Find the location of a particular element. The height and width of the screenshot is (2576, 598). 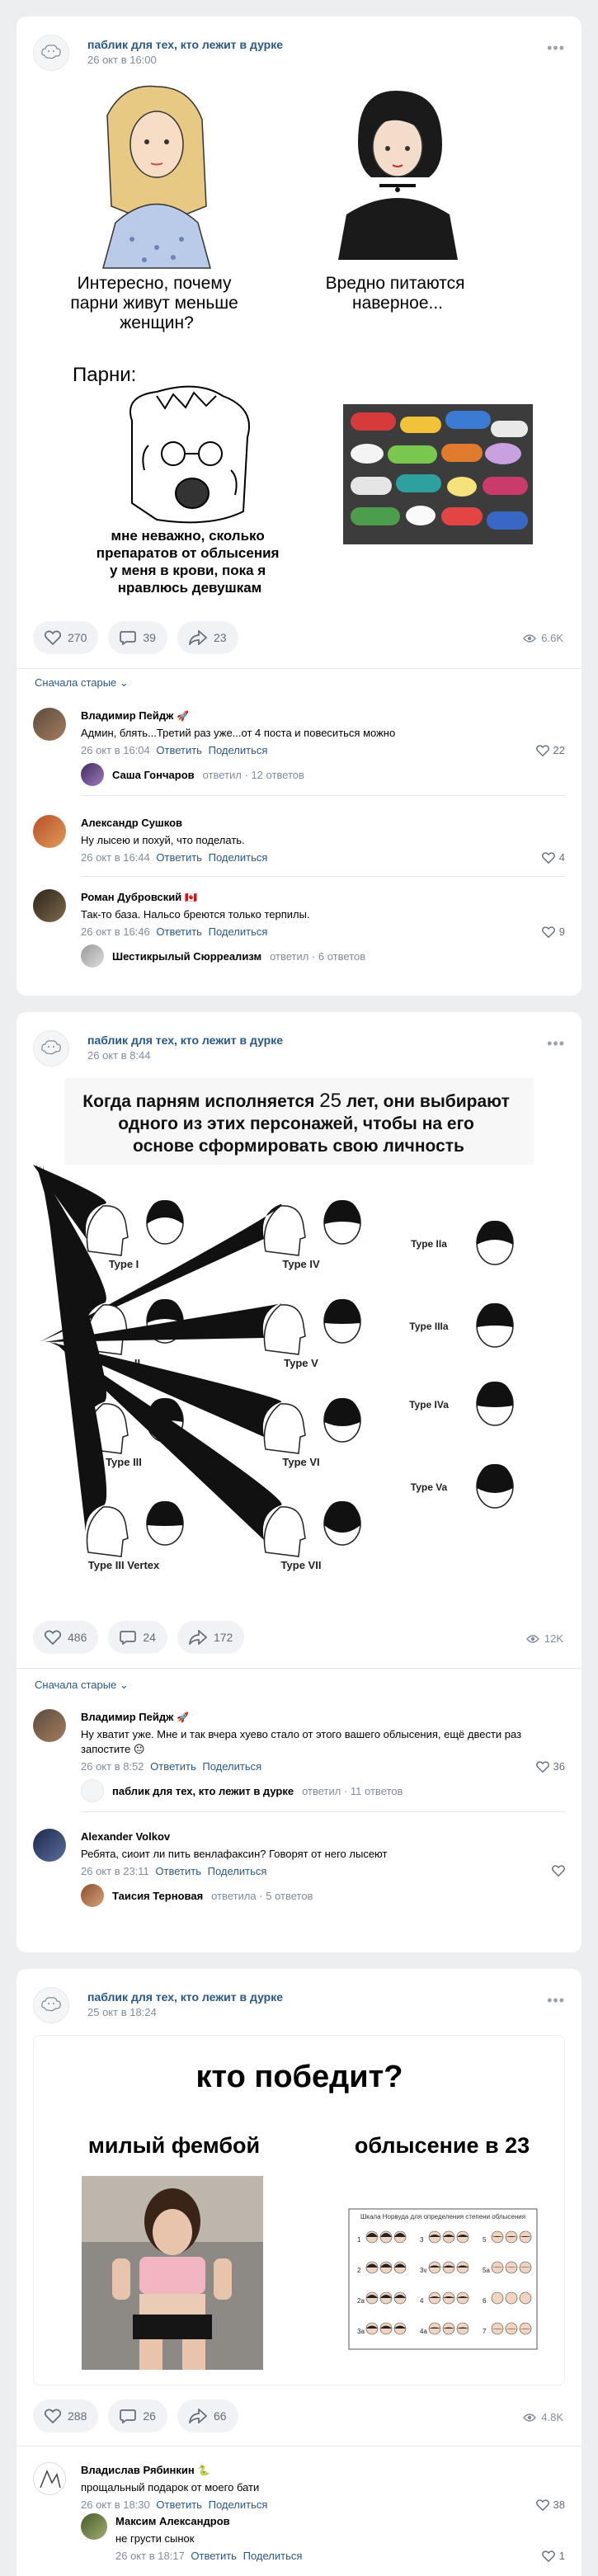

comment-like-button is located at coordinates (558, 1871).